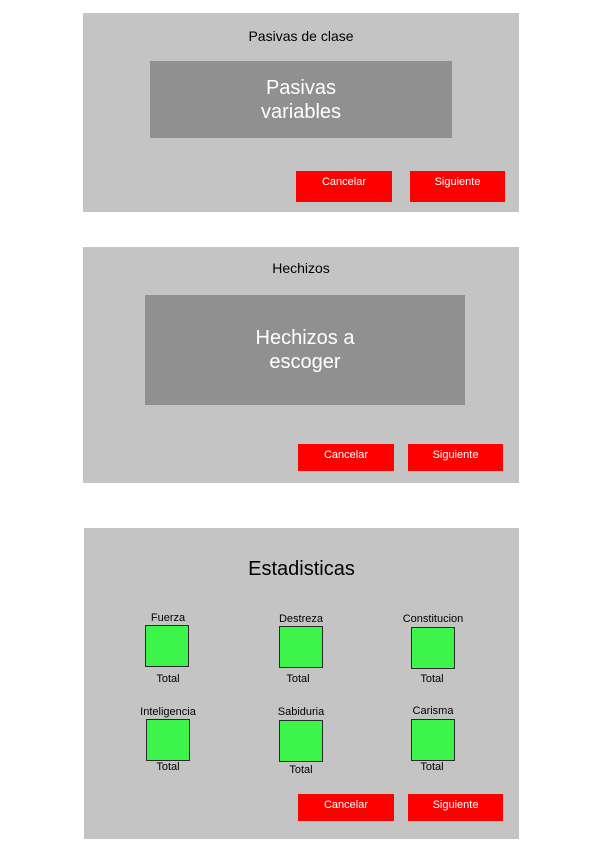  What do you see at coordinates (344, 186) in the screenshot?
I see `passives-cancel-button: Cancelar` at bounding box center [344, 186].